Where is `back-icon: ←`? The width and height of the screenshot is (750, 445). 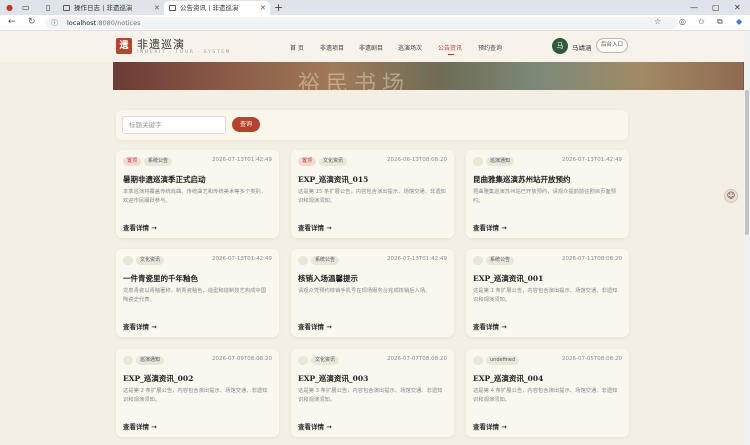 back-icon: ← is located at coordinates (12, 22).